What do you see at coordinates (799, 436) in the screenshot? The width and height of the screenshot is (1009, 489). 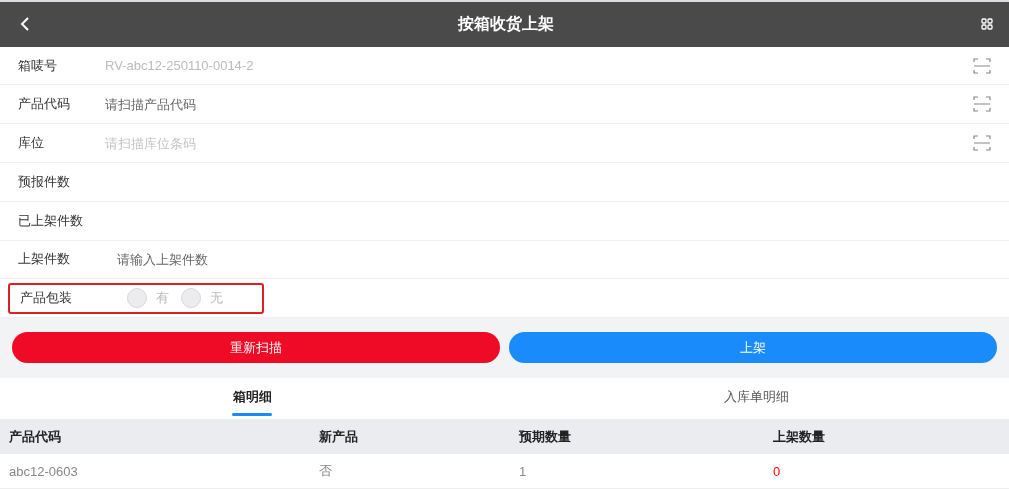 I see `column-header: 上架数量` at bounding box center [799, 436].